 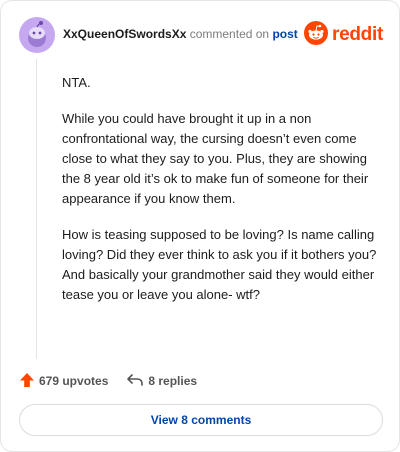 What do you see at coordinates (229, 34) in the screenshot?
I see `action-text: commented on` at bounding box center [229, 34].